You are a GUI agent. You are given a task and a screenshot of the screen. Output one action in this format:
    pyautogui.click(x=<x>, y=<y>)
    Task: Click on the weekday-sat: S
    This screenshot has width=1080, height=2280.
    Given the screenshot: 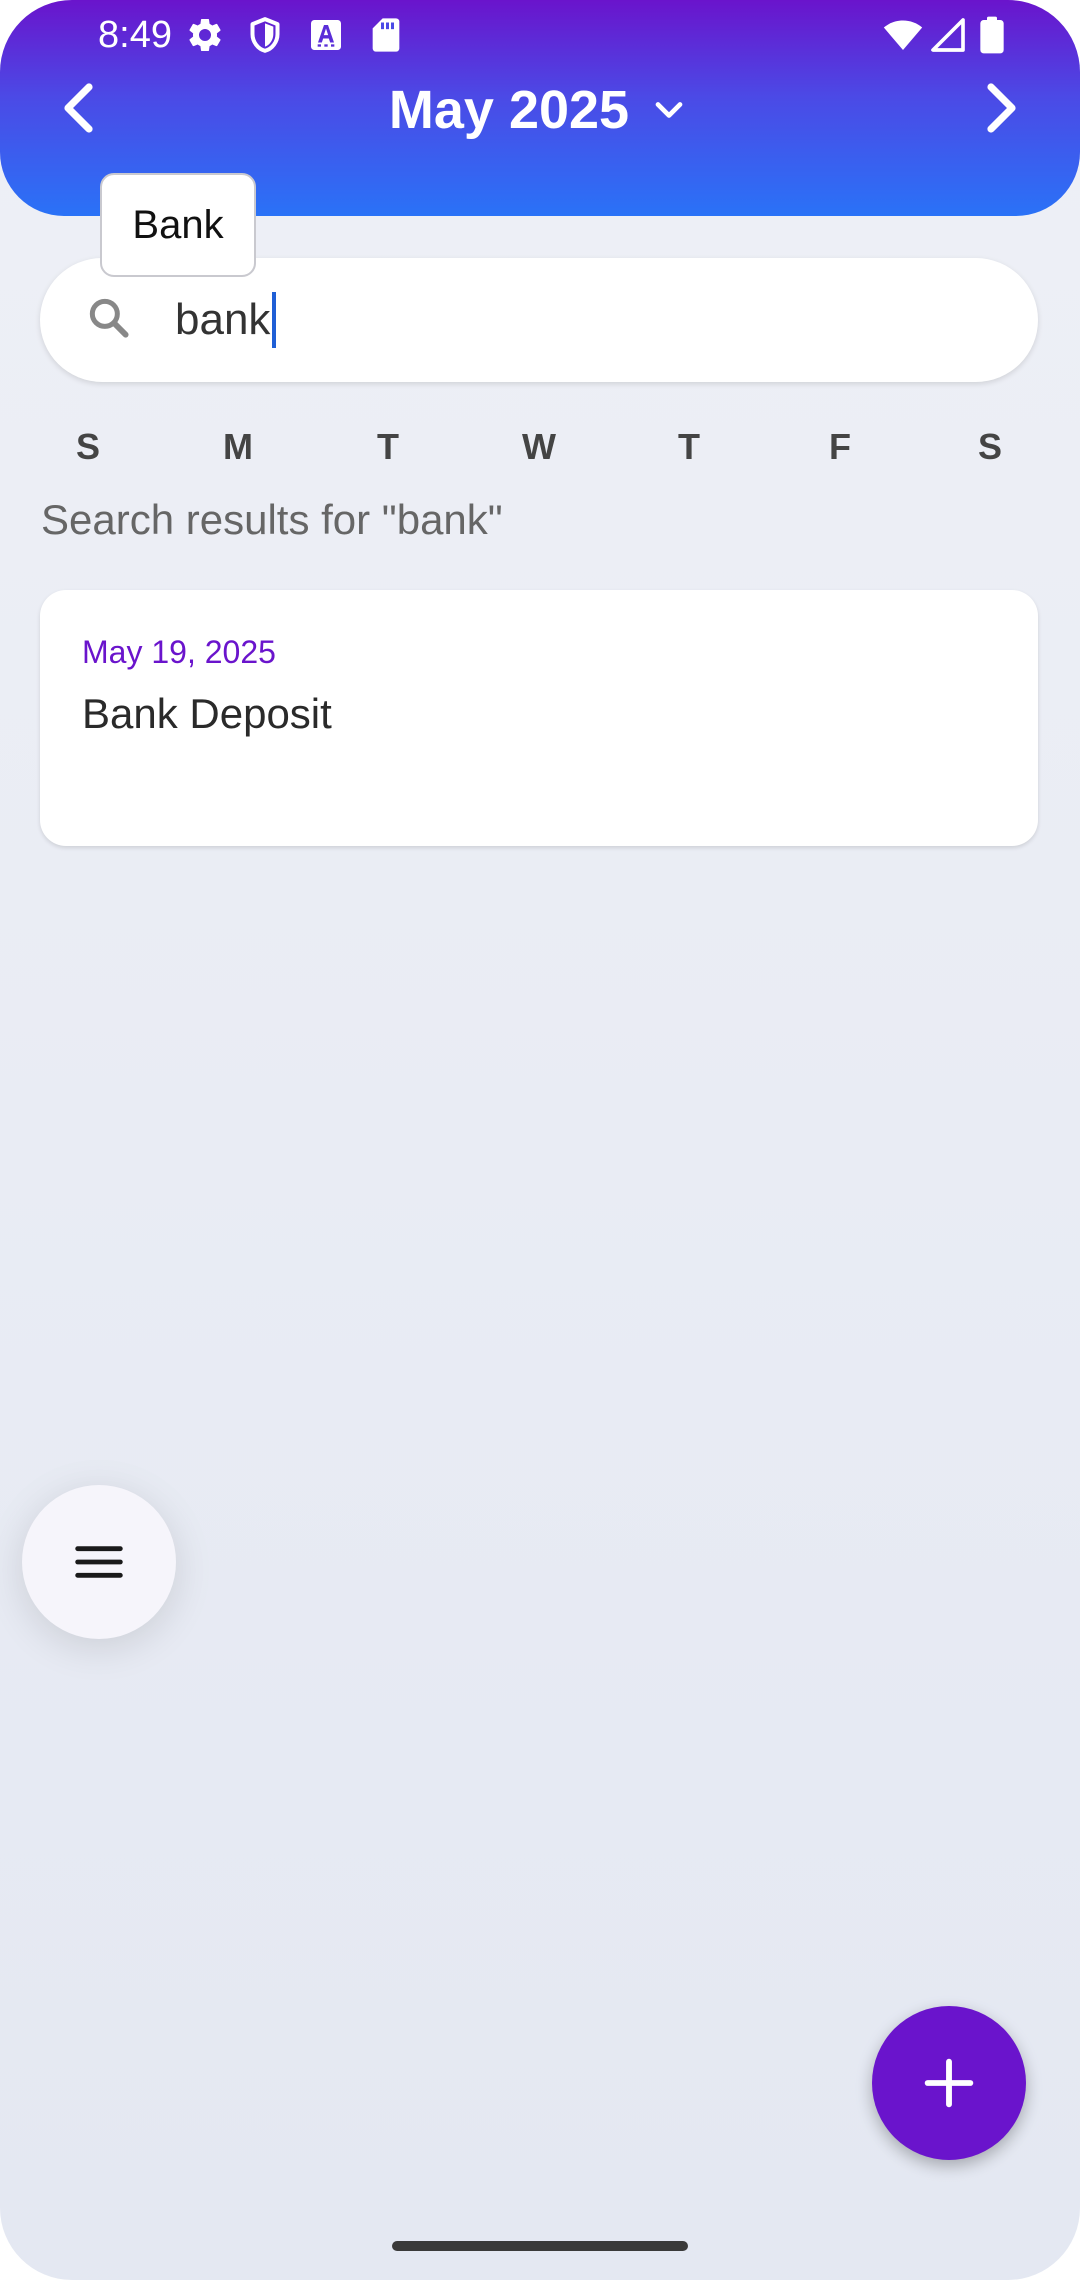 What is the action you would take?
    pyautogui.click(x=989, y=446)
    